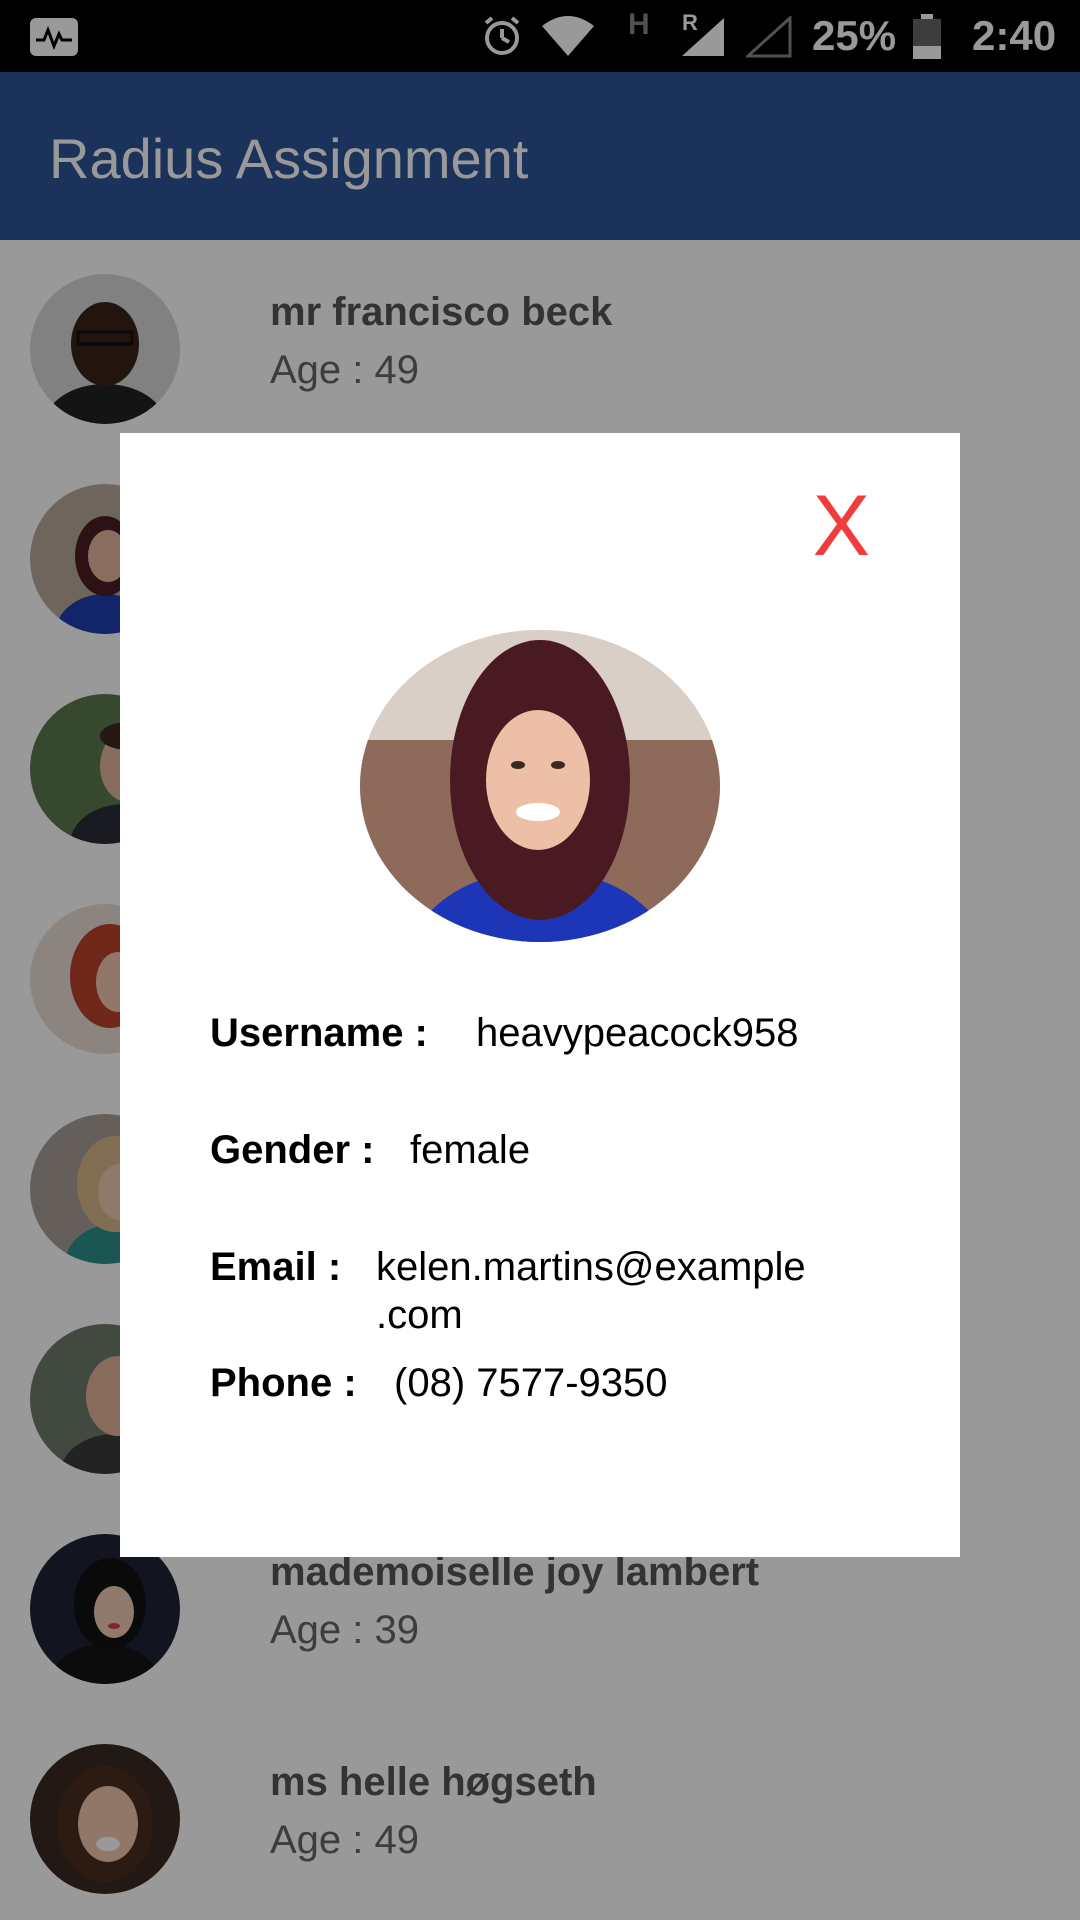  Describe the element at coordinates (283, 1383) in the screenshot. I see `phone-label: Phone :` at that location.